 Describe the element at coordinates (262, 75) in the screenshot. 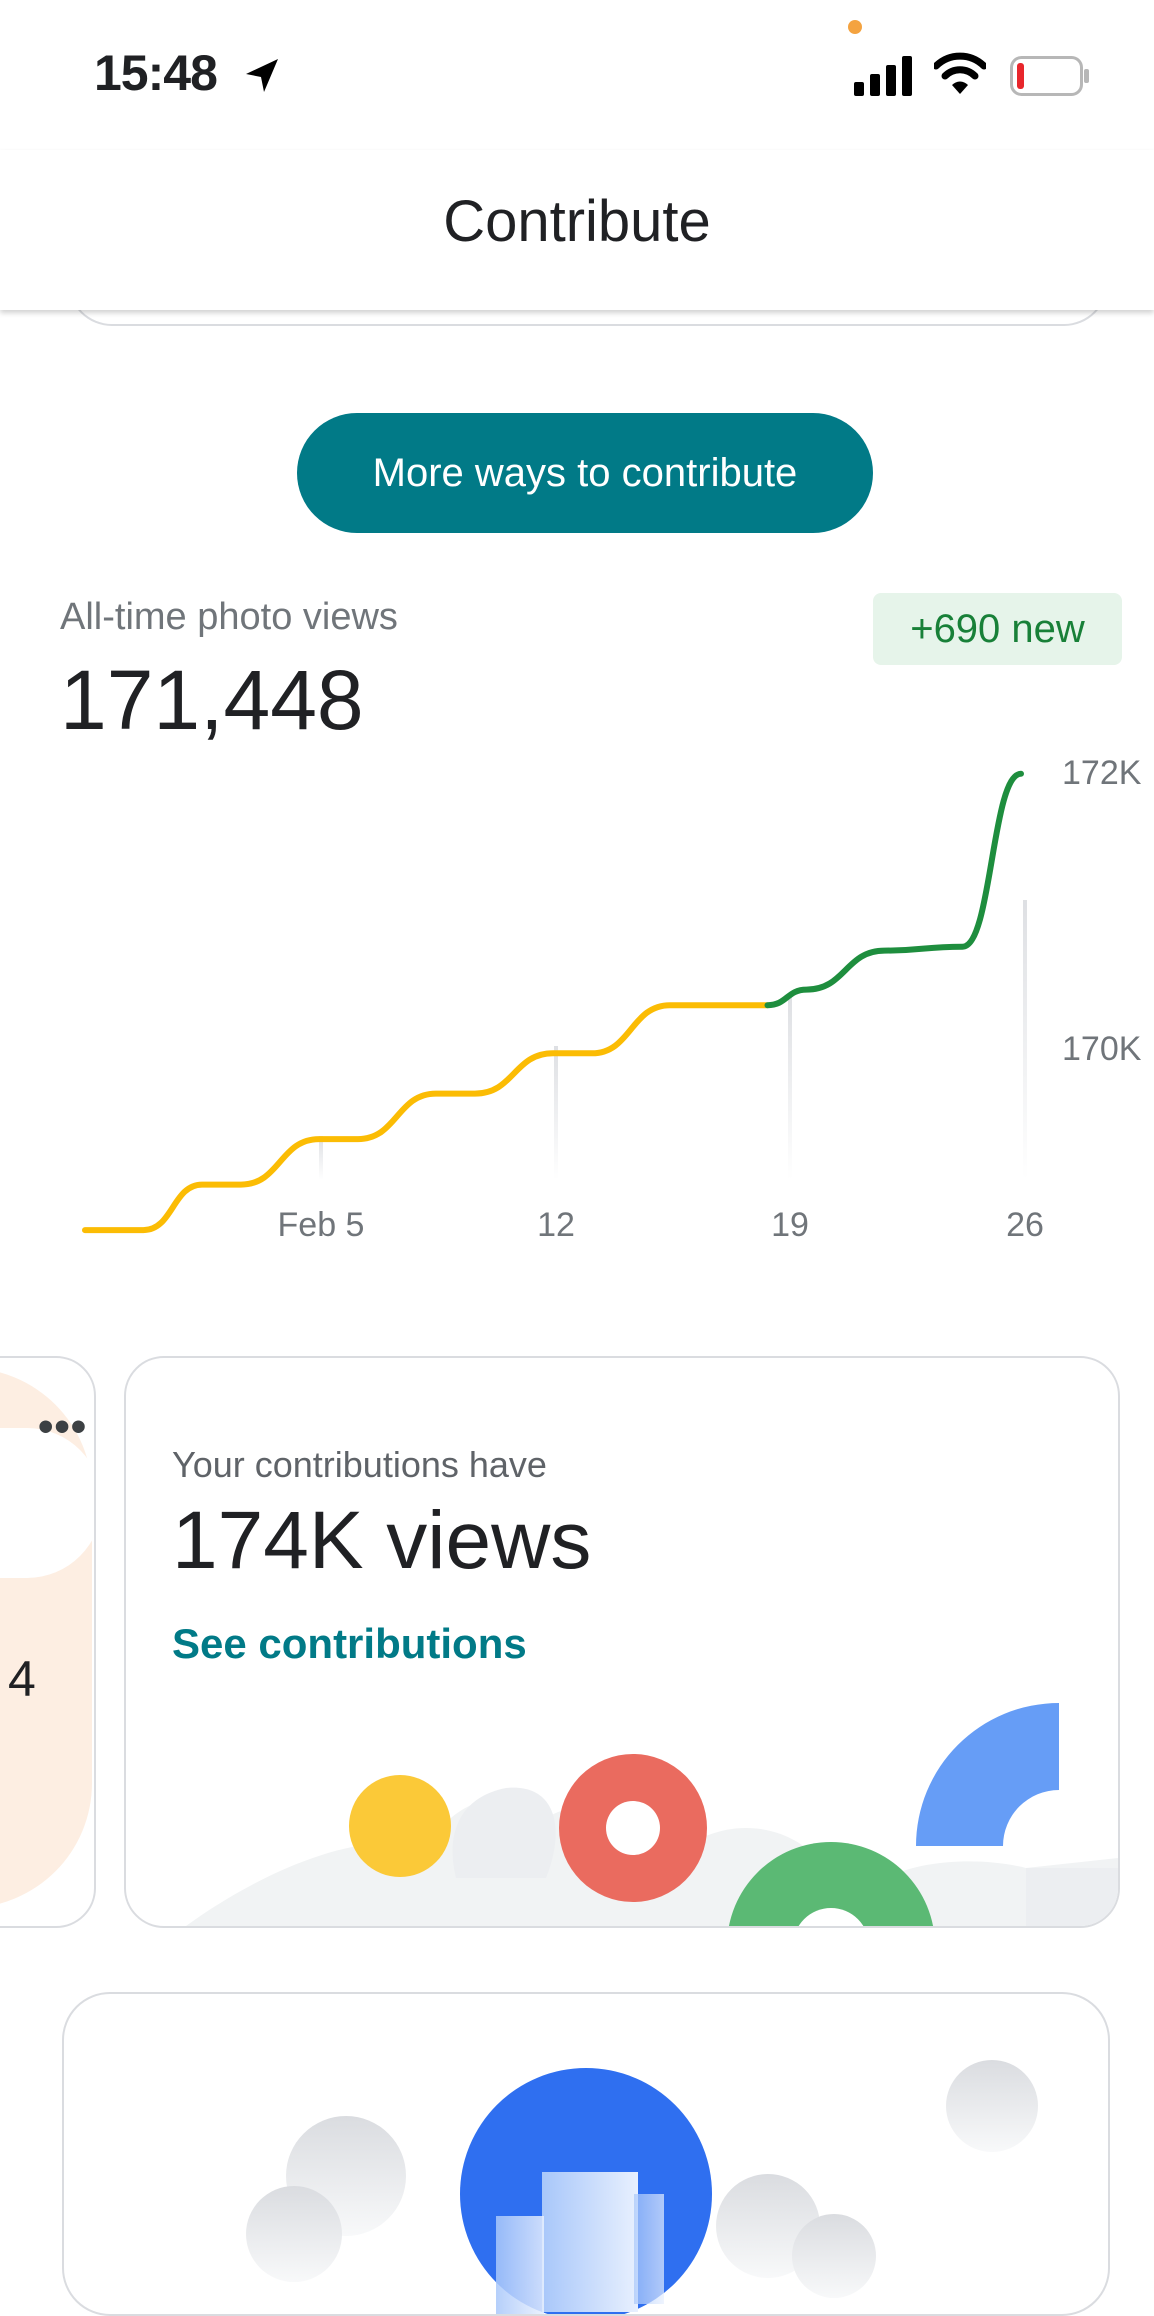

I see `location-arrow-icon` at that location.